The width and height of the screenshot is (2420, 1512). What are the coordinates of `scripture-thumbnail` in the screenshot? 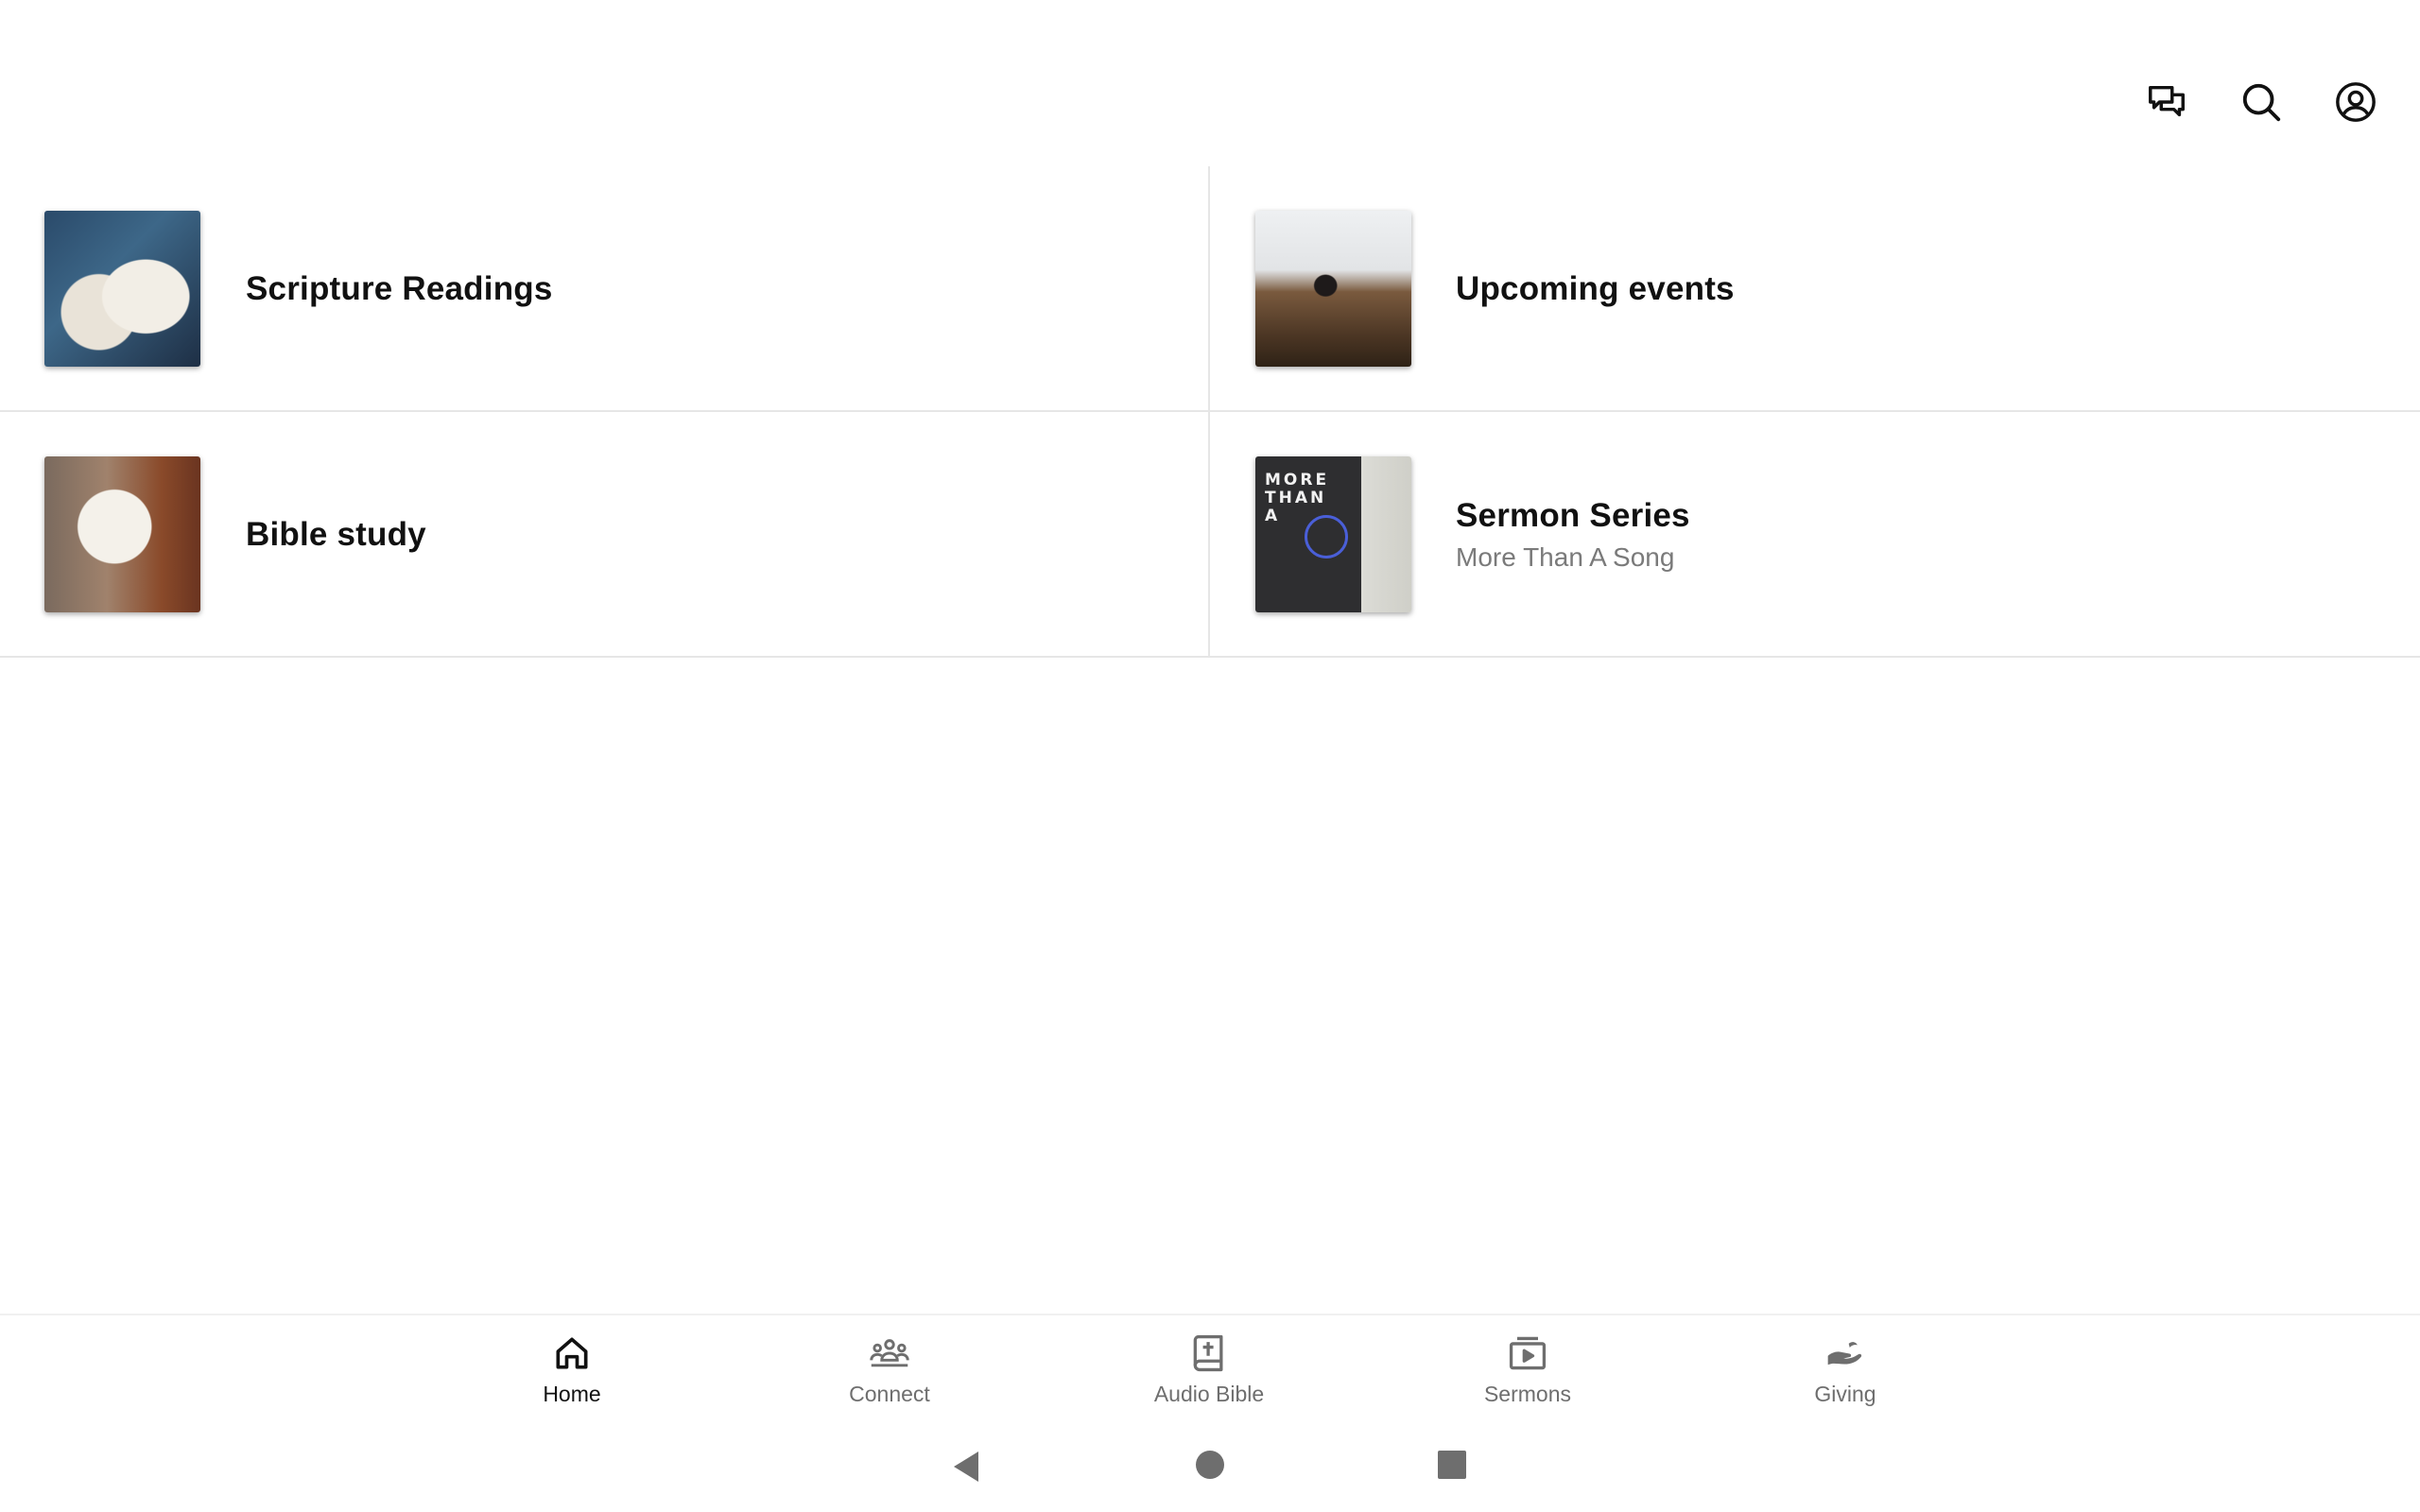 It's located at (122, 289).